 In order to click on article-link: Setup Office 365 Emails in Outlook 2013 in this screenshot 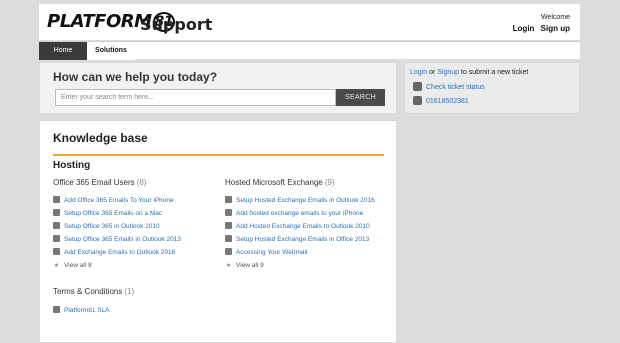, I will do `click(117, 239)`.